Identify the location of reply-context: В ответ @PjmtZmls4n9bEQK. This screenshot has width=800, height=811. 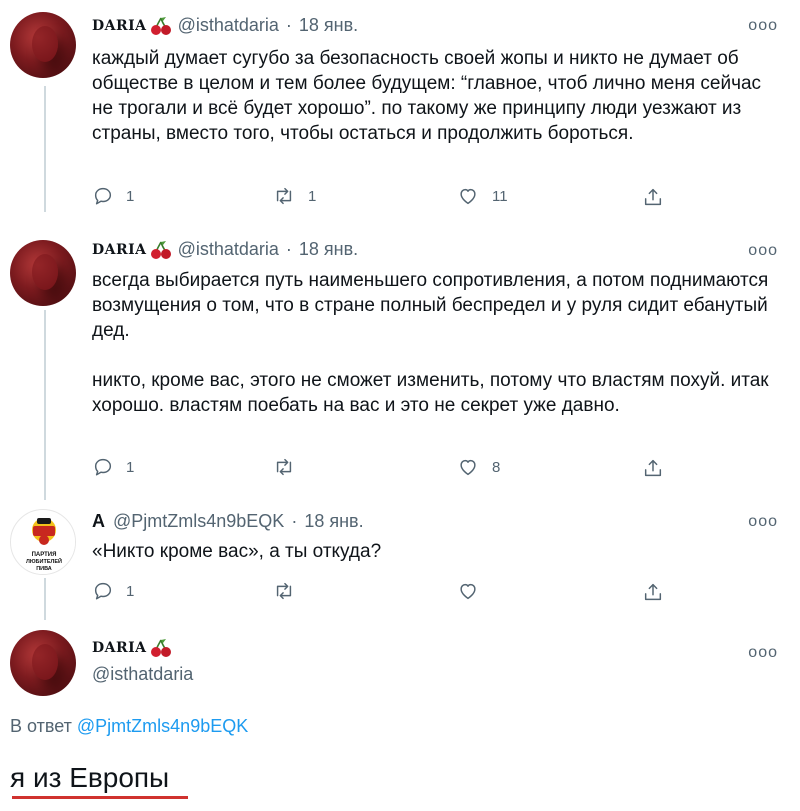
(129, 726).